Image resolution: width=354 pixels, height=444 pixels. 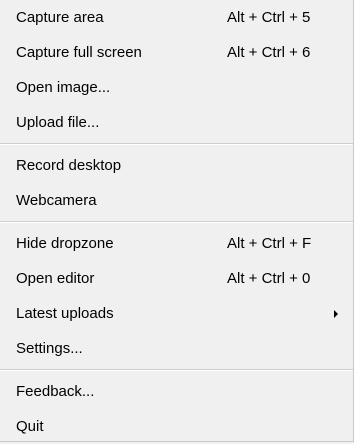 I want to click on menu-item-label: Open editor, so click(x=55, y=278).